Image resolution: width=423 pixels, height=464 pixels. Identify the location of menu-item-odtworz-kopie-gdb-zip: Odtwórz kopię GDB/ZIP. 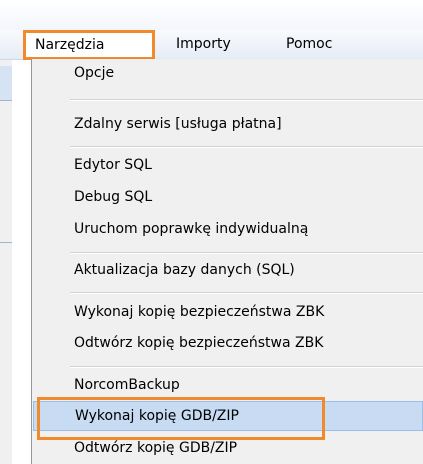
(228, 448).